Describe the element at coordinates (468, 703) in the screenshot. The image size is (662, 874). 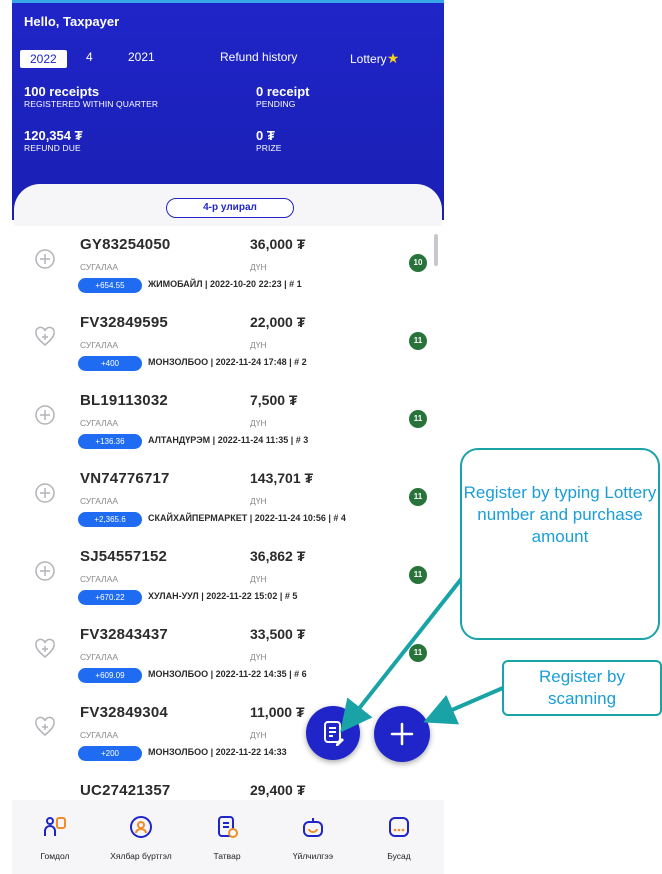
I see `arrow-to-scanning-button` at that location.